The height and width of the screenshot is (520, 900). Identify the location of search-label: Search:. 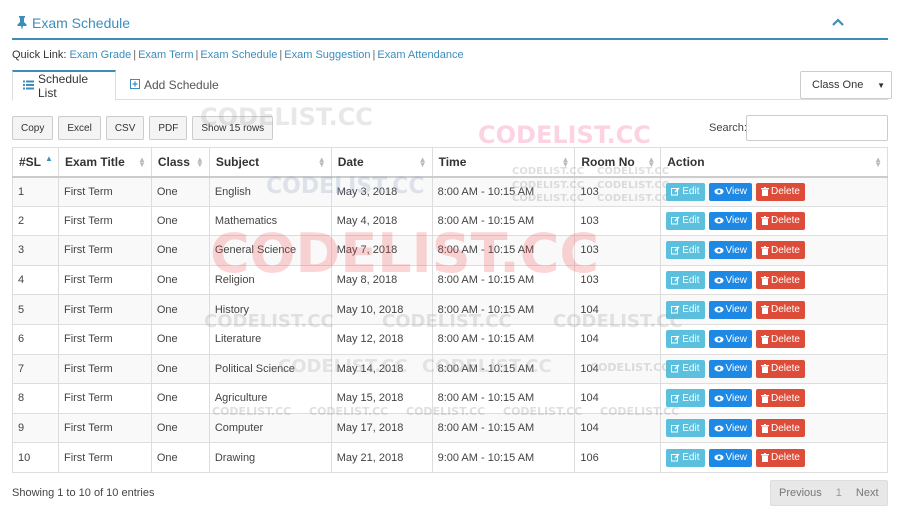
(728, 128).